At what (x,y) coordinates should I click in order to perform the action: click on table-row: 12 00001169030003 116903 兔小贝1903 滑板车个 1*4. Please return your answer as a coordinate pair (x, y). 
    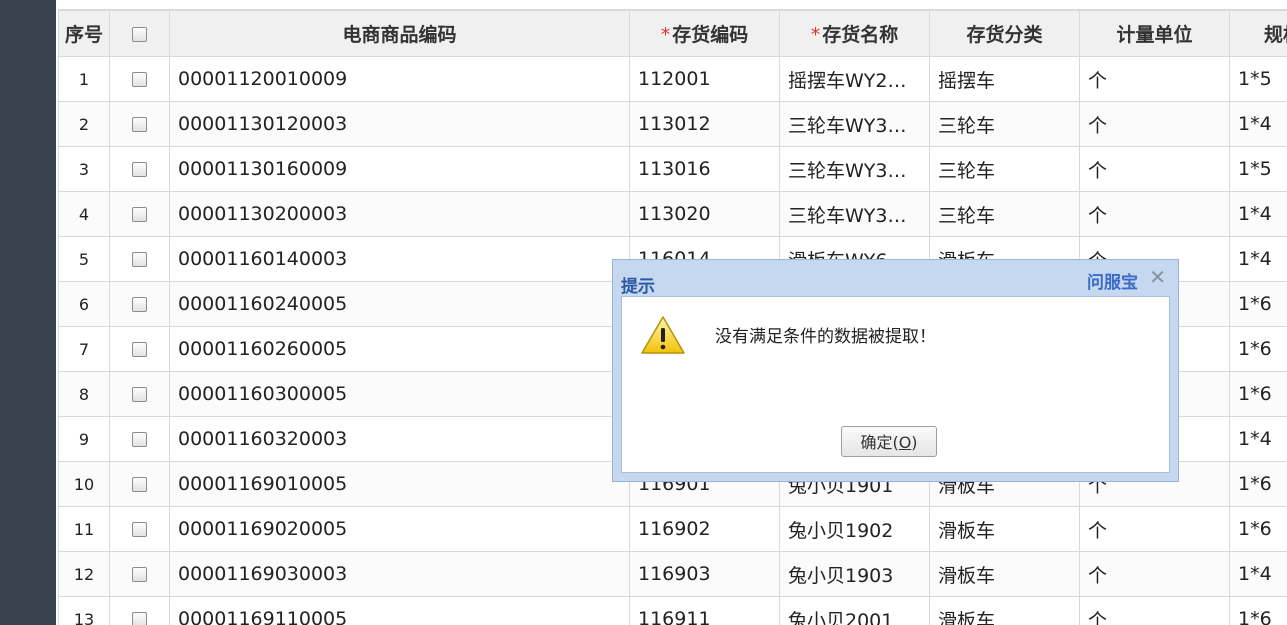
    Looking at the image, I should click on (672, 574).